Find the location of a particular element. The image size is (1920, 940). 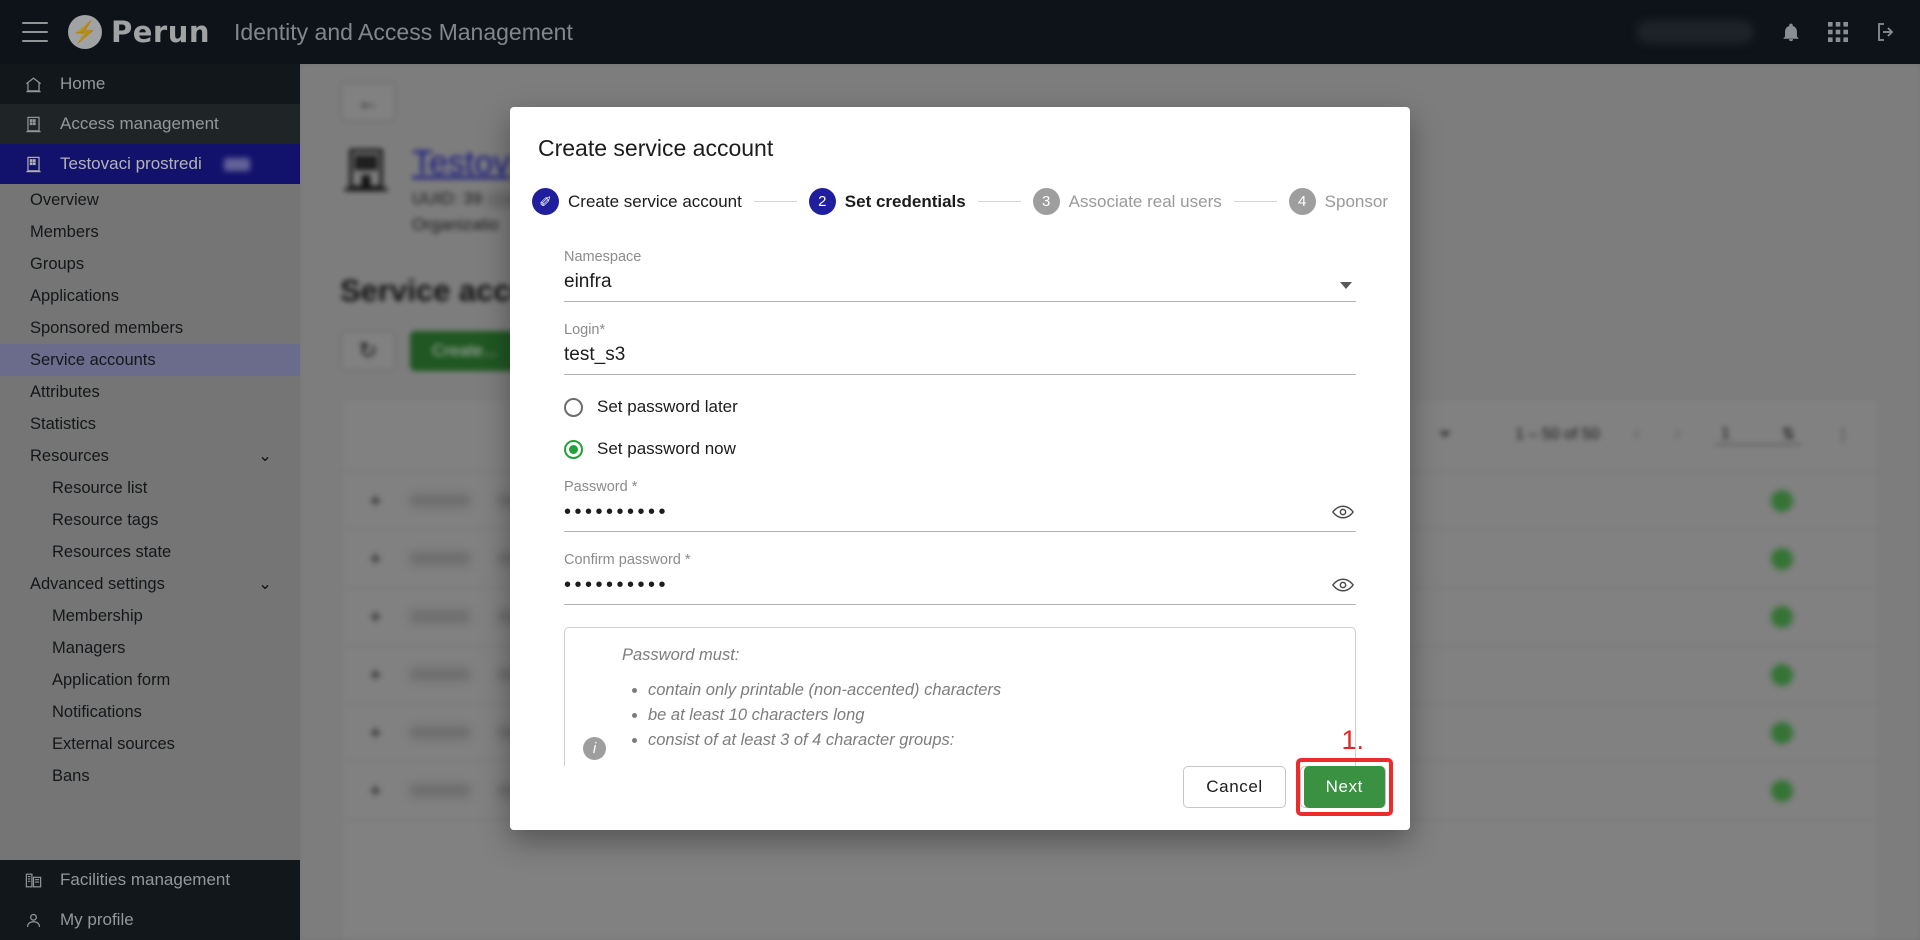

next-button: Next is located at coordinates (1344, 787).